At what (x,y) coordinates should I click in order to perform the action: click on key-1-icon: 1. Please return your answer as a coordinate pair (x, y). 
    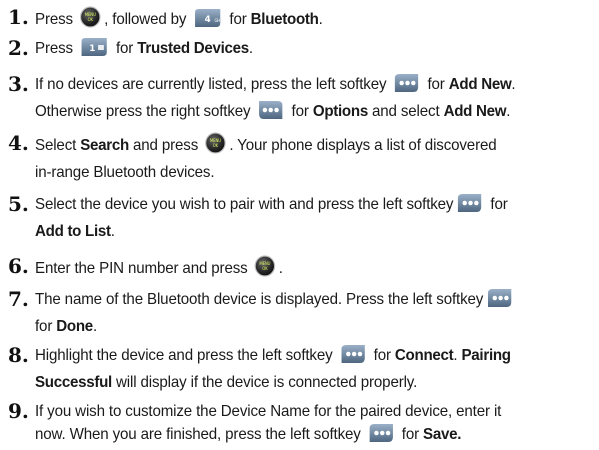
    Looking at the image, I should click on (94, 50).